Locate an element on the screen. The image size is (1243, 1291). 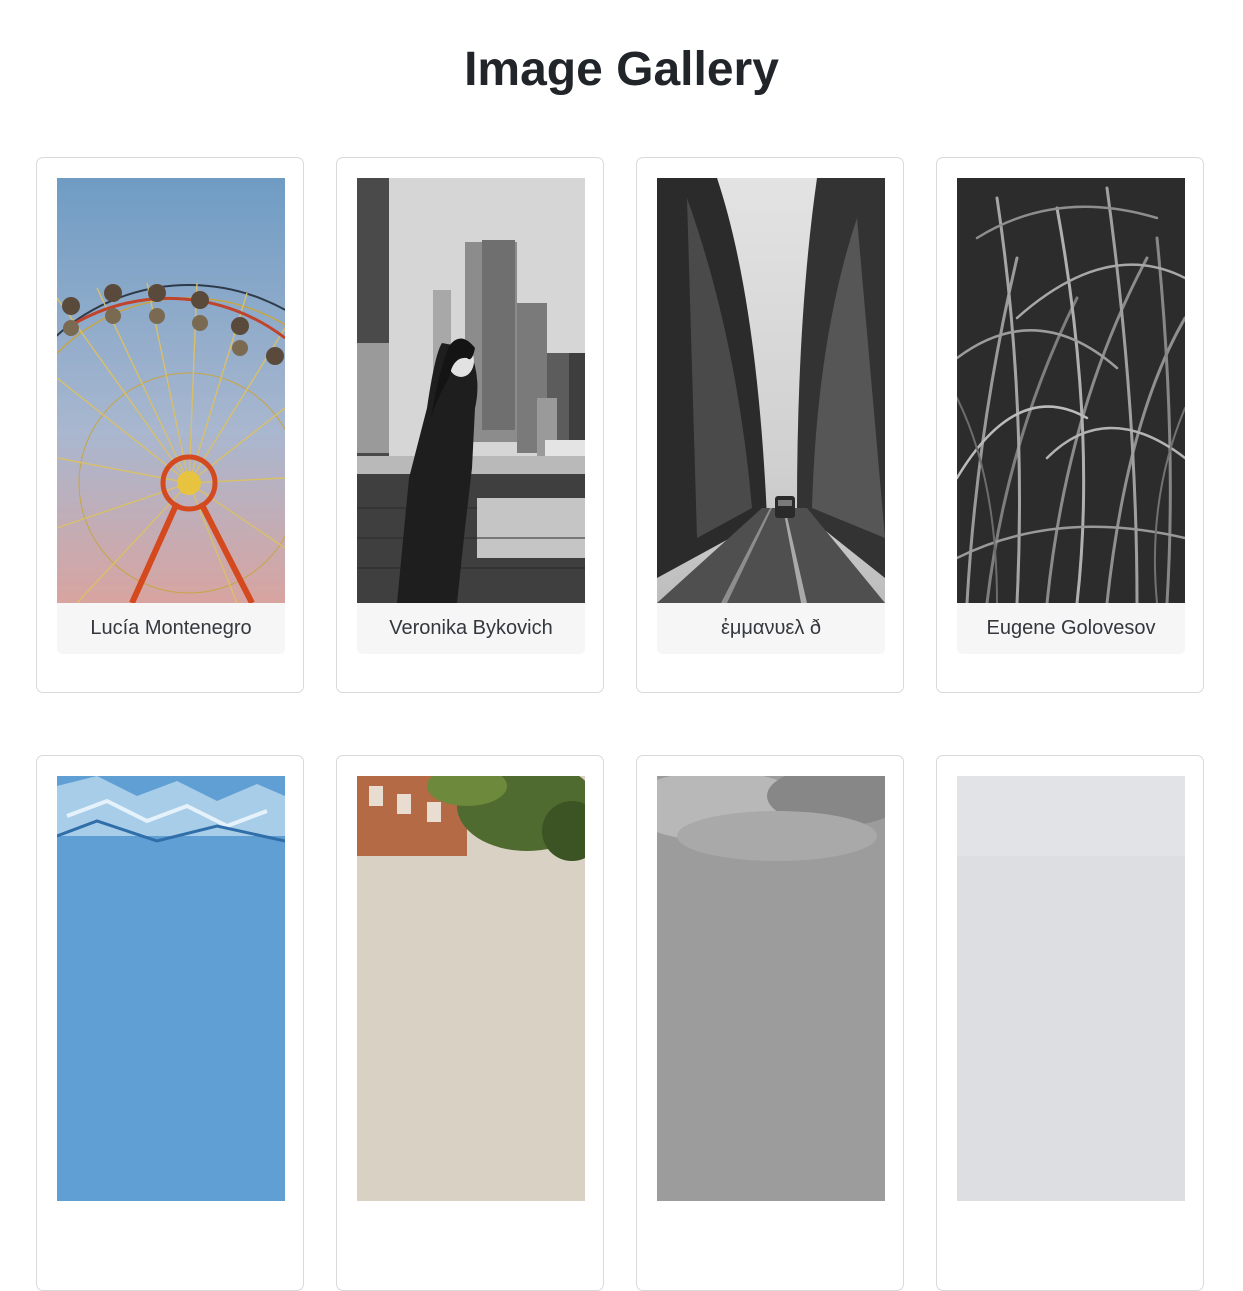
photographer-caption: ἐμμανυελ ð is located at coordinates (771, 628).